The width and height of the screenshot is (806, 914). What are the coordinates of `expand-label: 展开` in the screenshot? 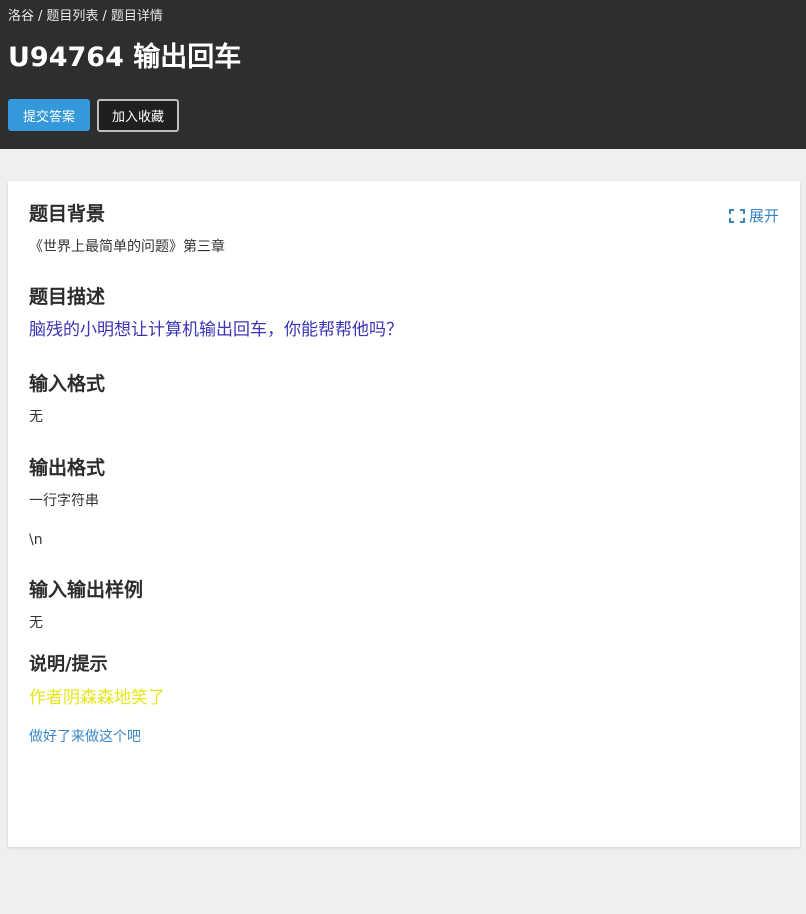 It's located at (763, 216).